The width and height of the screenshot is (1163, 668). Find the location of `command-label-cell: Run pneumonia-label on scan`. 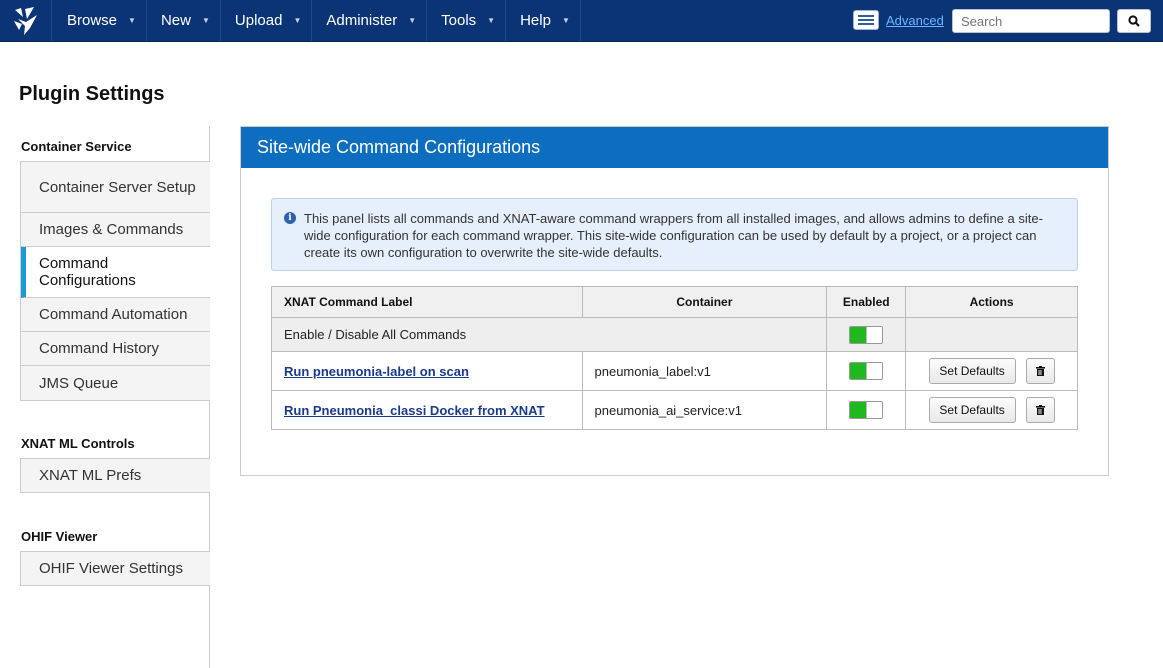

command-label-cell: Run pneumonia-label on scan is located at coordinates (427, 371).